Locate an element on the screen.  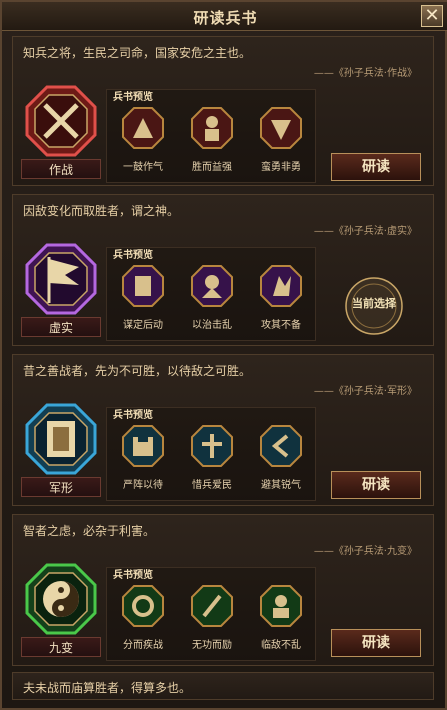
current-selection-label: 当前选择 is located at coordinates (374, 303).